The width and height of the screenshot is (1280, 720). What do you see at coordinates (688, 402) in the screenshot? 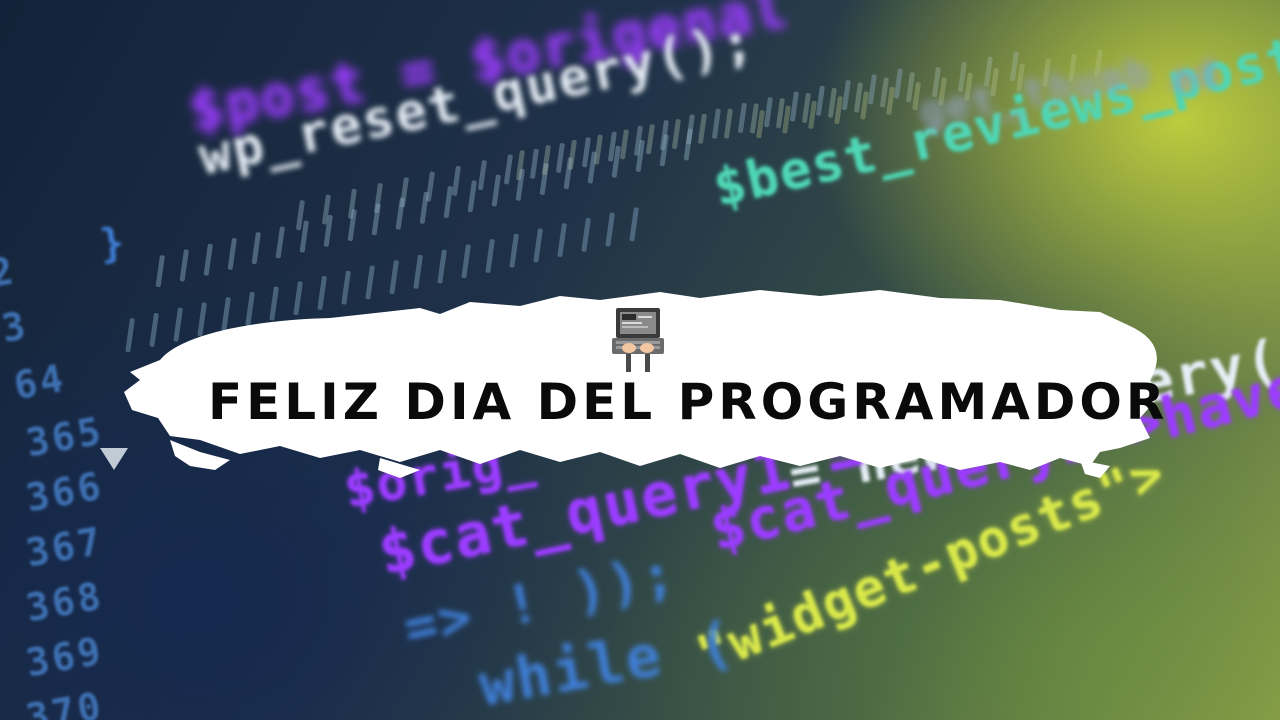
I see `banner-title: FELIZ DIA DEL PROGRAMADOR` at bounding box center [688, 402].